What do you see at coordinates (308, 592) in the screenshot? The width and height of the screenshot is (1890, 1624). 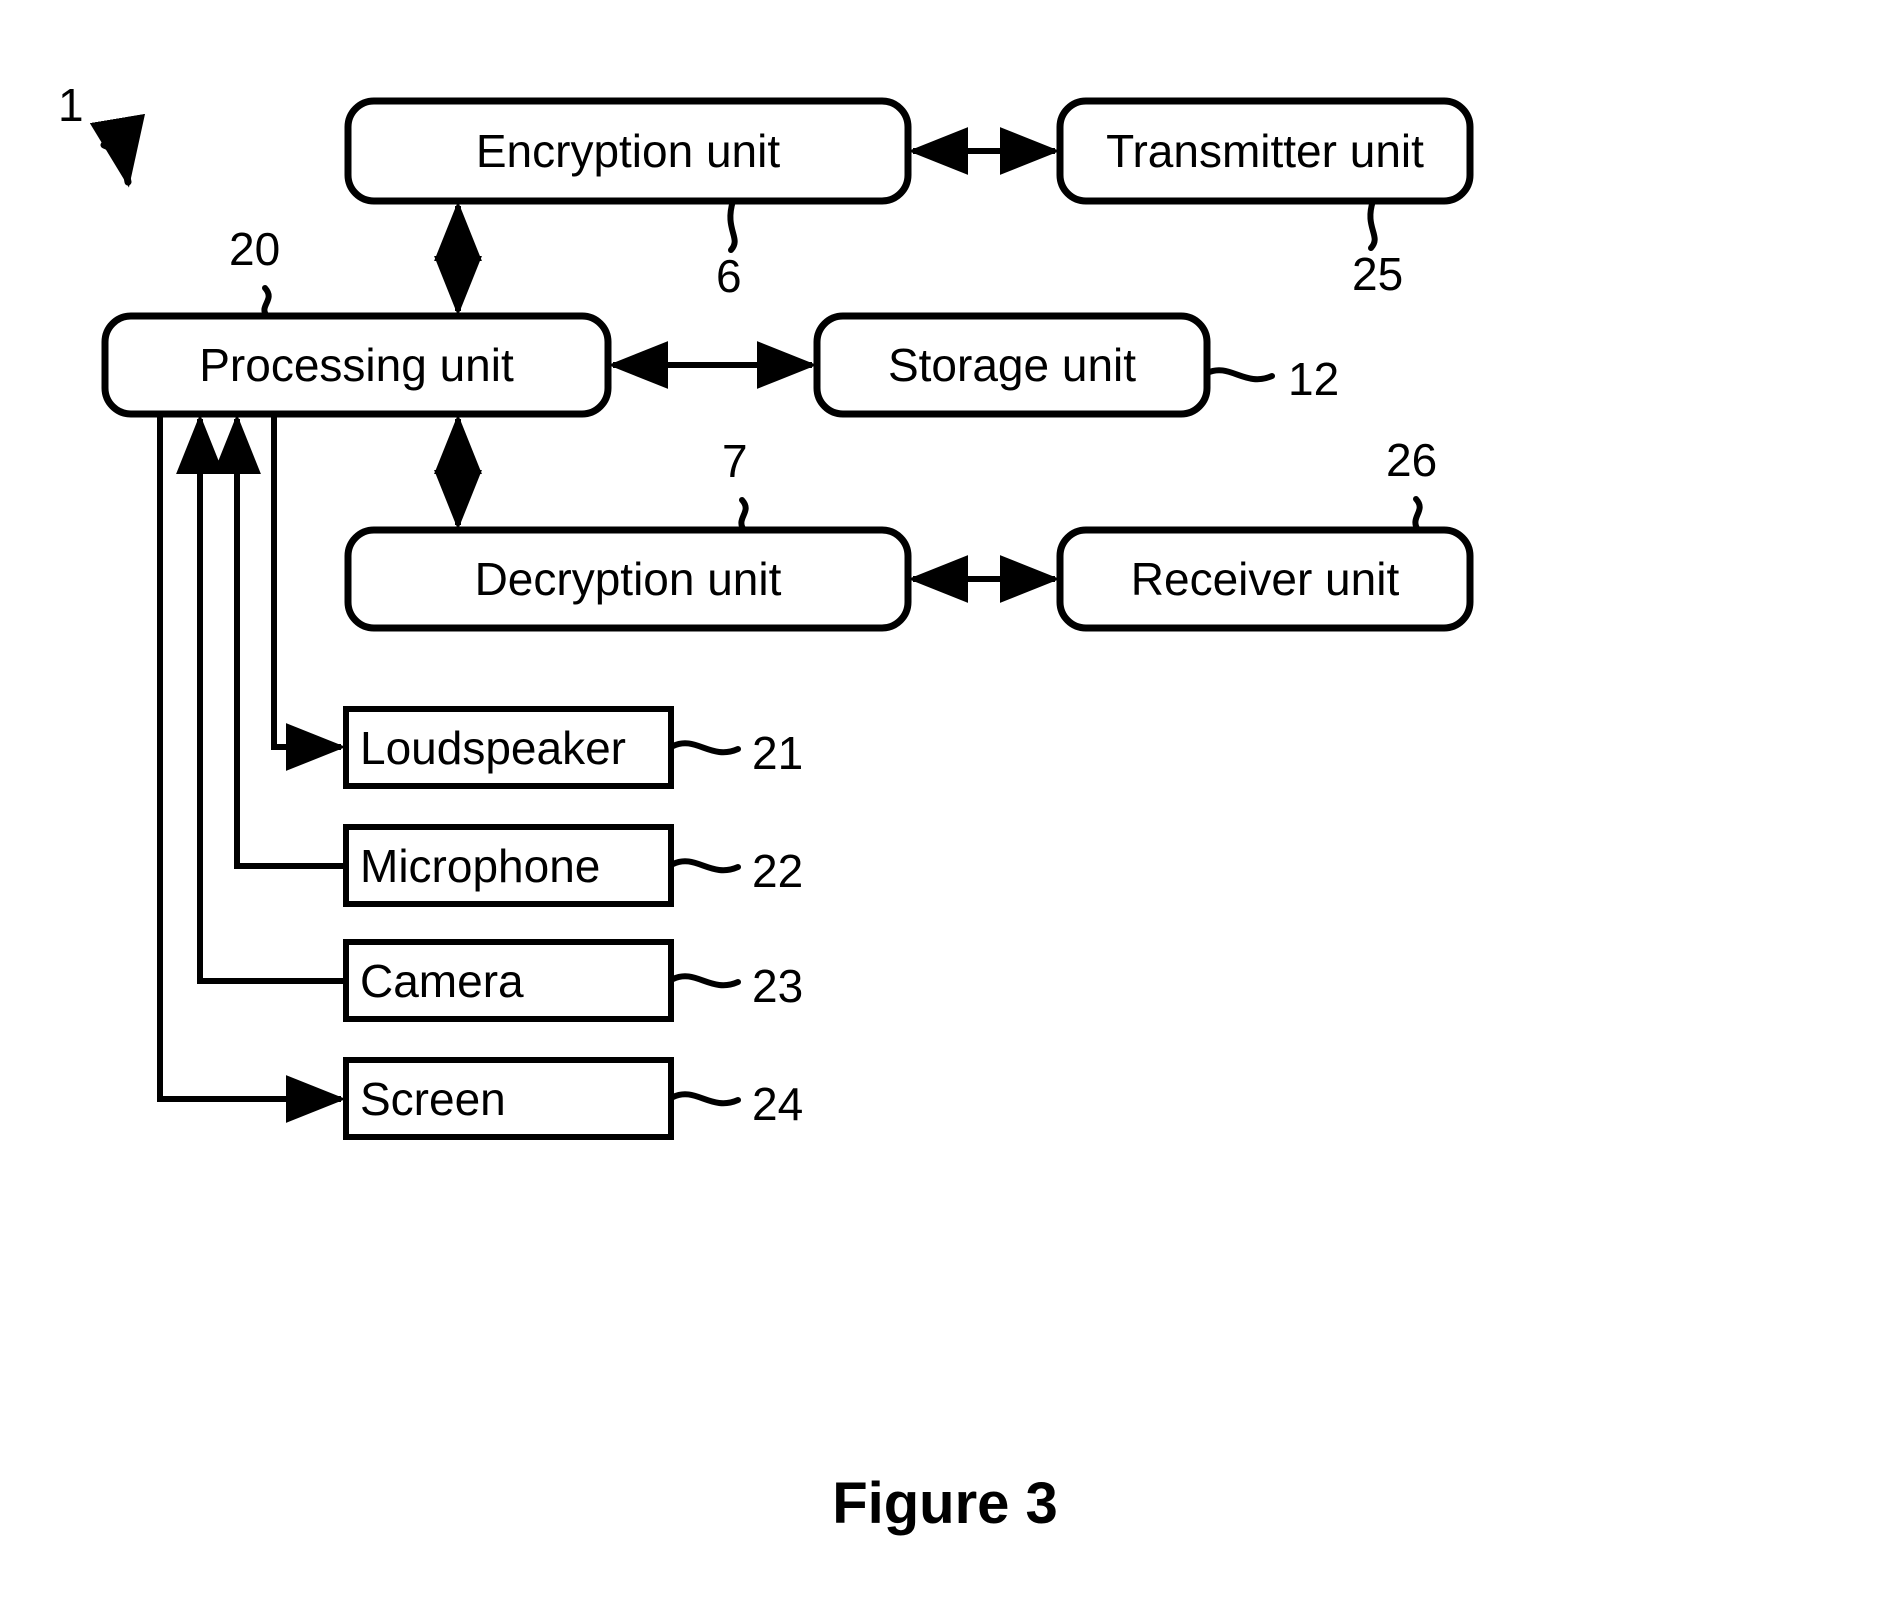 I see `connector-processing-loudspeaker` at bounding box center [308, 592].